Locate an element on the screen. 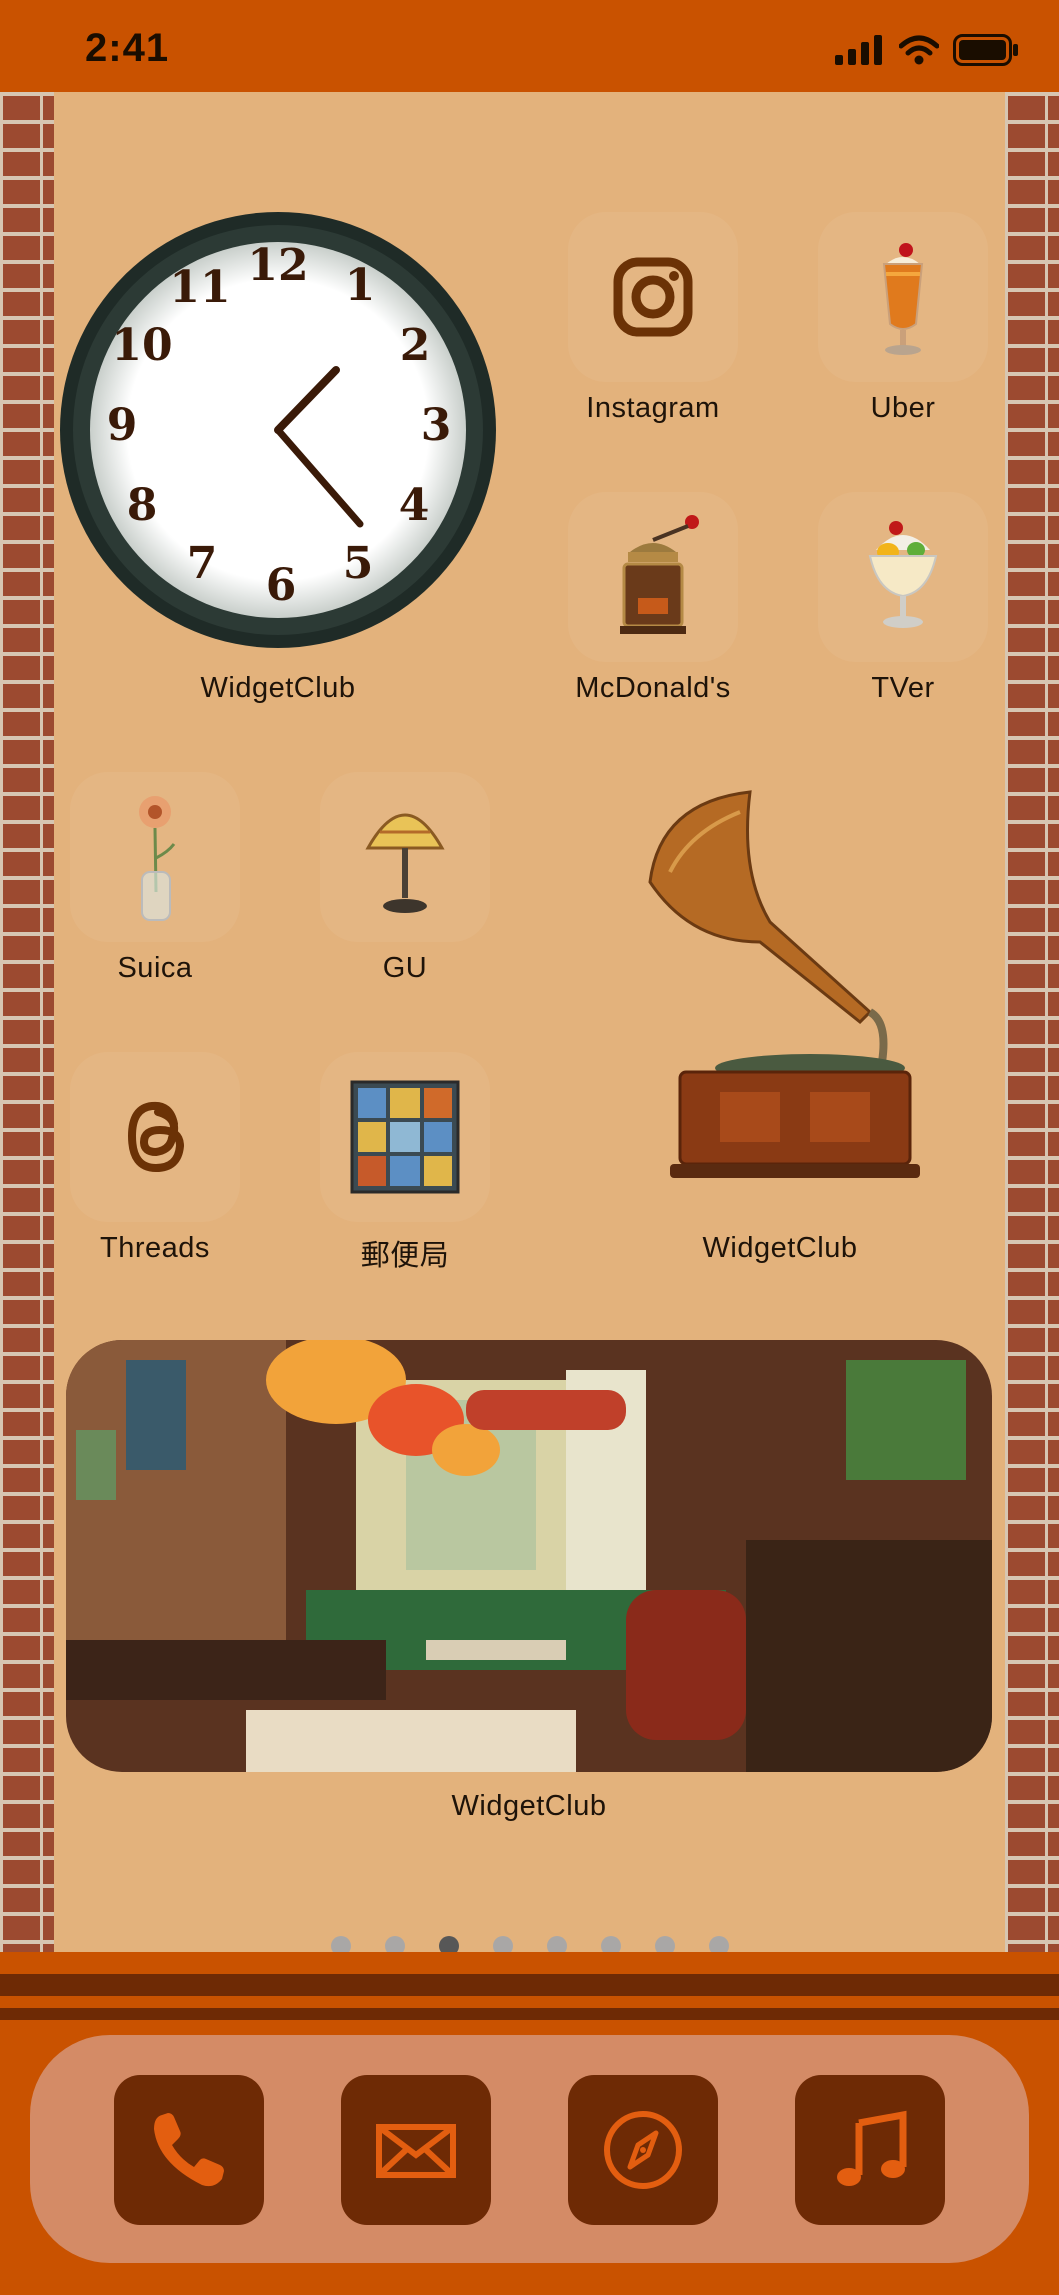 This screenshot has width=1059, height=2295. clock-number-5: 5 is located at coordinates (358, 563).